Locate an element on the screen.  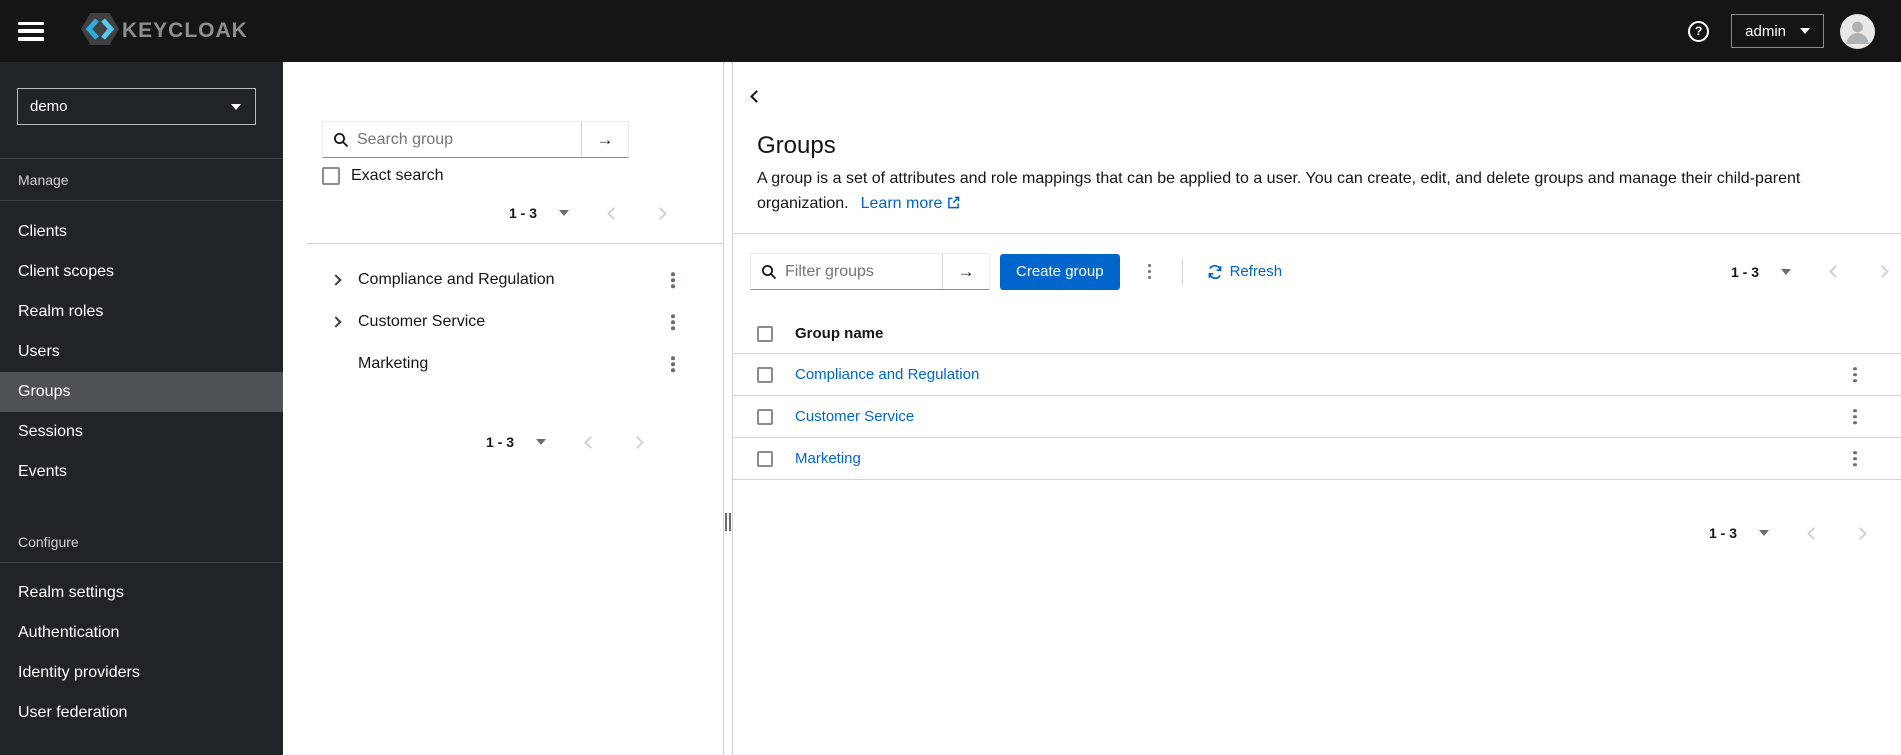
filter-submit-button: → is located at coordinates (966, 271).